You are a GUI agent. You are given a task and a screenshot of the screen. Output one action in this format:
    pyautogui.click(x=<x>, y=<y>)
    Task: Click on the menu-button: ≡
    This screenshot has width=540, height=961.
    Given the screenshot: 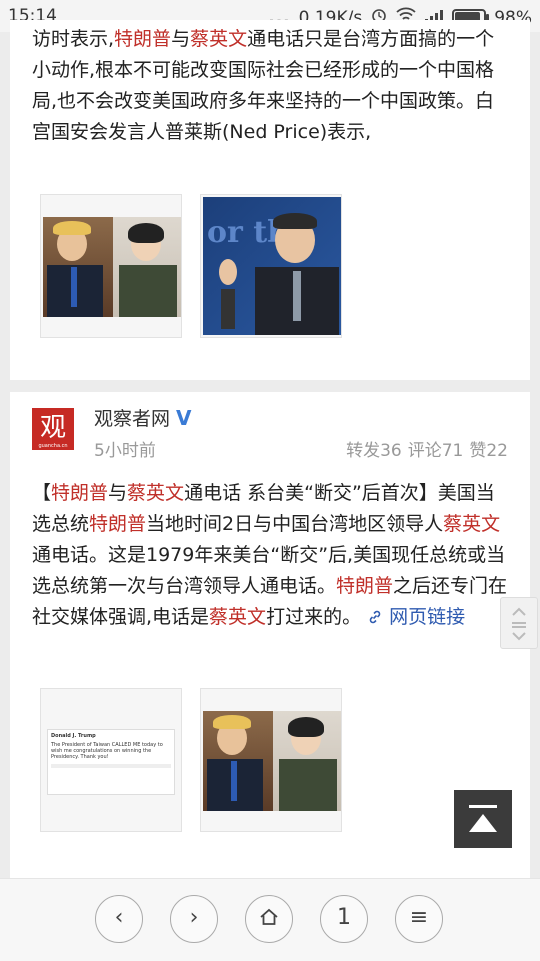 What is the action you would take?
    pyautogui.click(x=419, y=919)
    